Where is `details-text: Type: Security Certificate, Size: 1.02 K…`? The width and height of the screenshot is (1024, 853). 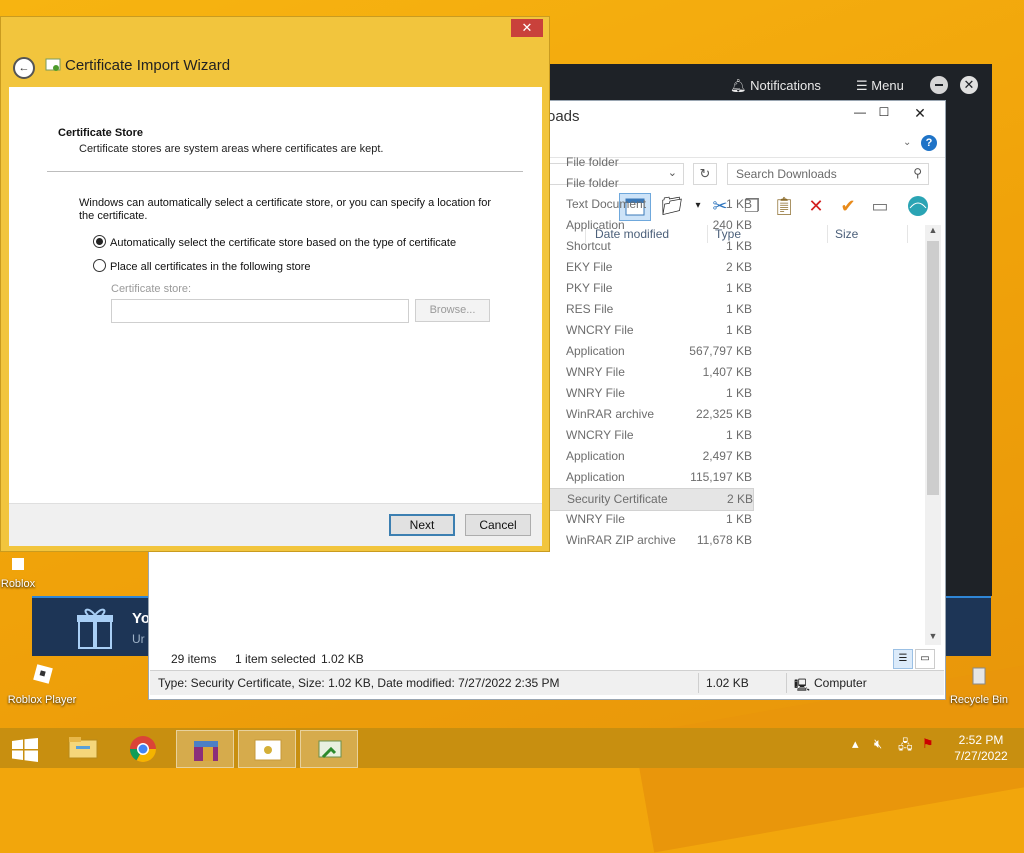
details-text: Type: Security Certificate, Size: 1.02 K… is located at coordinates (359, 683).